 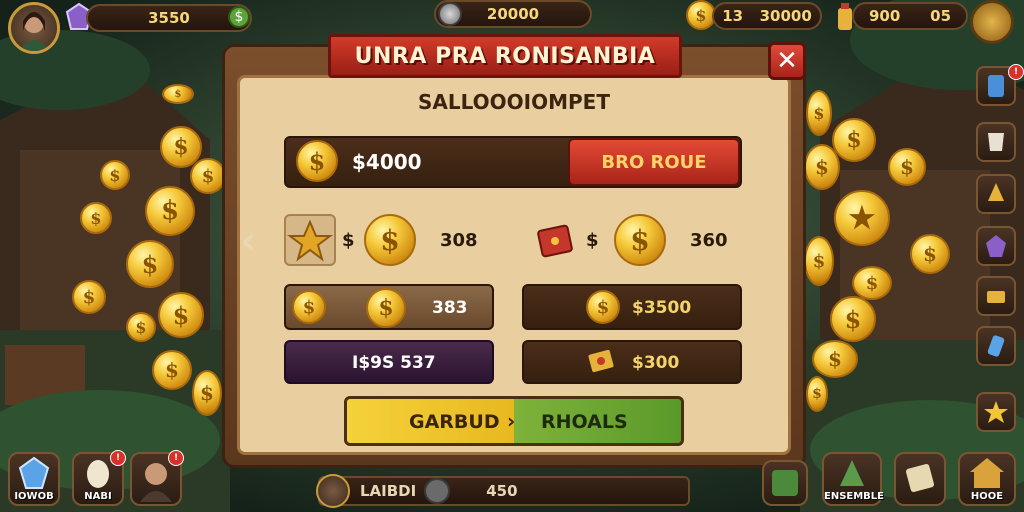 What do you see at coordinates (98, 496) in the screenshot?
I see `bottom-button-egg-label: NABI` at bounding box center [98, 496].